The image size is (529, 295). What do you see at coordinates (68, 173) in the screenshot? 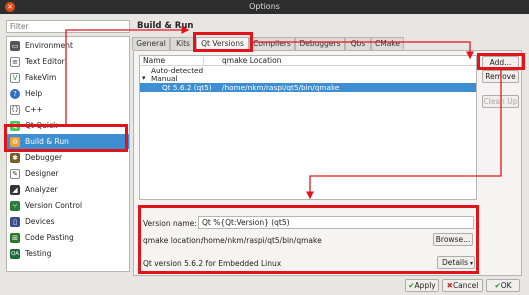
I see `sidebar-item-designer: ✎ Designer` at bounding box center [68, 173].